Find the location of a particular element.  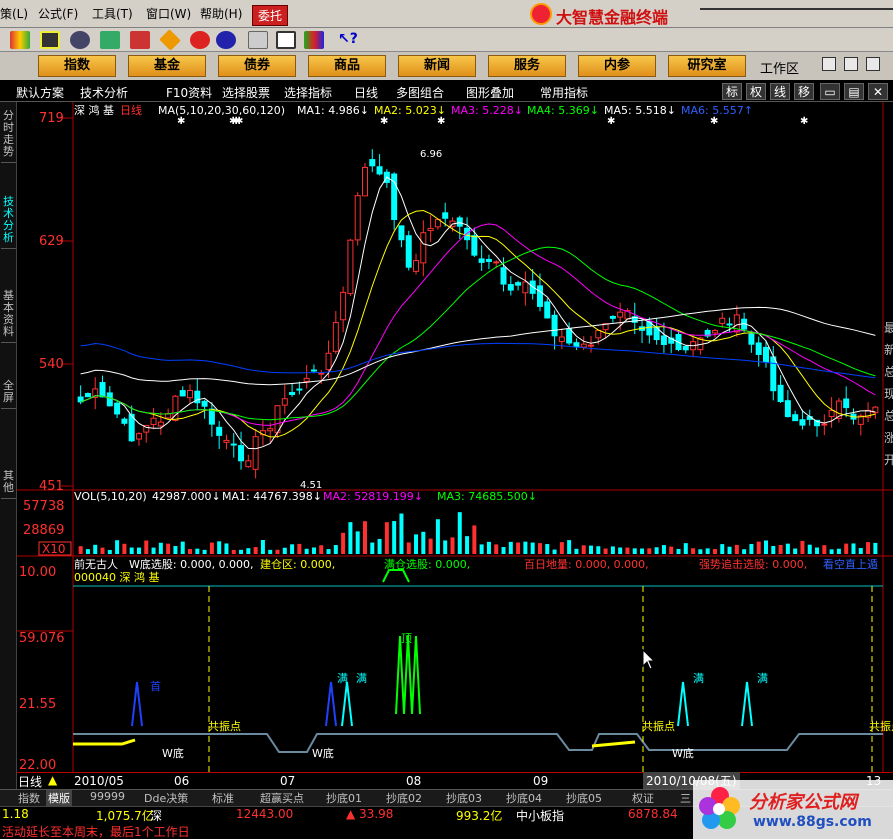

bell-icon is located at coordinates (110, 40).